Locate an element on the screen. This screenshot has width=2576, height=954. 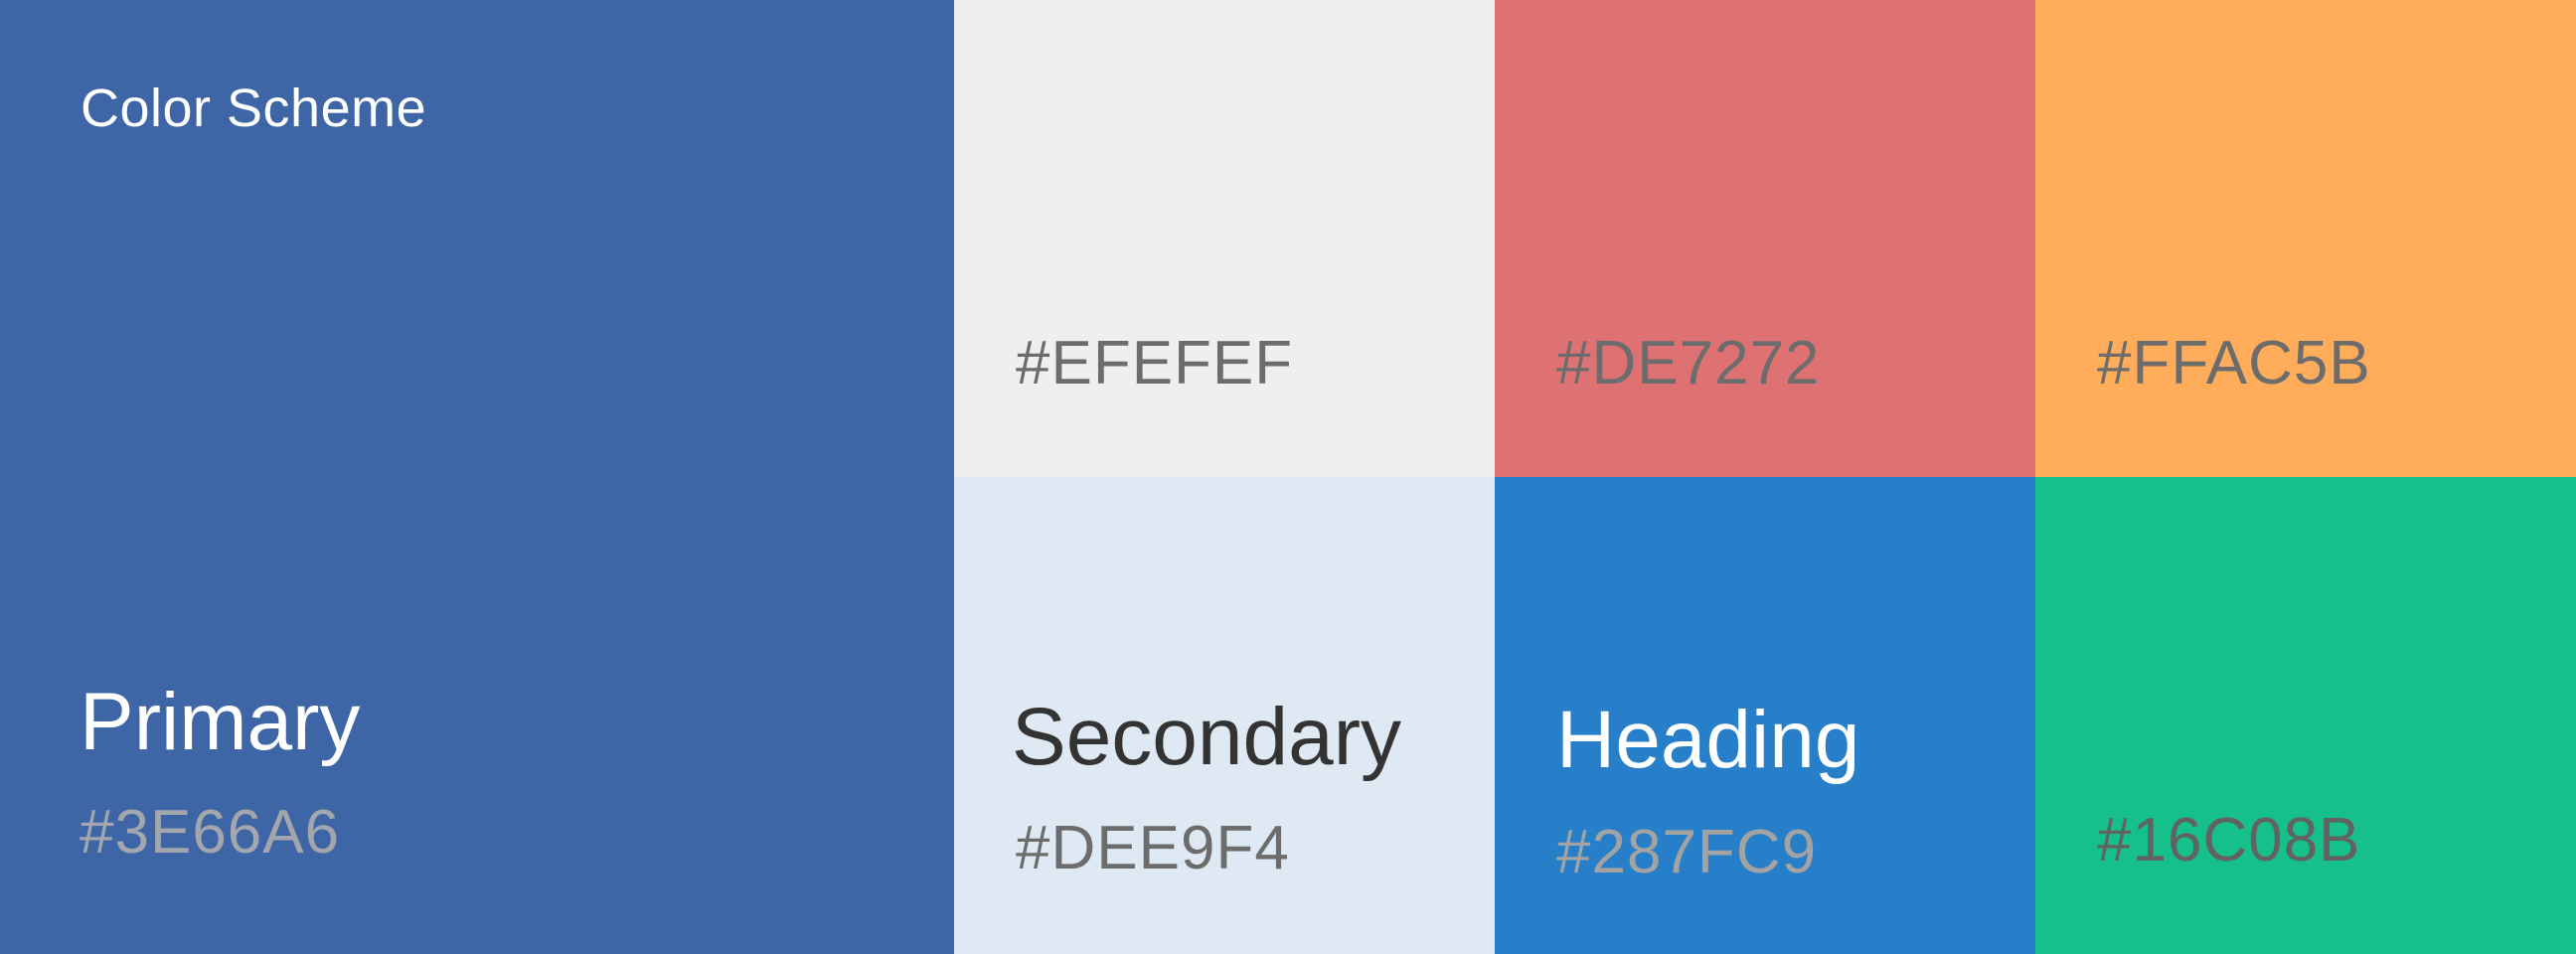
swatch-light-gray: #EFEFEF is located at coordinates (1224, 238).